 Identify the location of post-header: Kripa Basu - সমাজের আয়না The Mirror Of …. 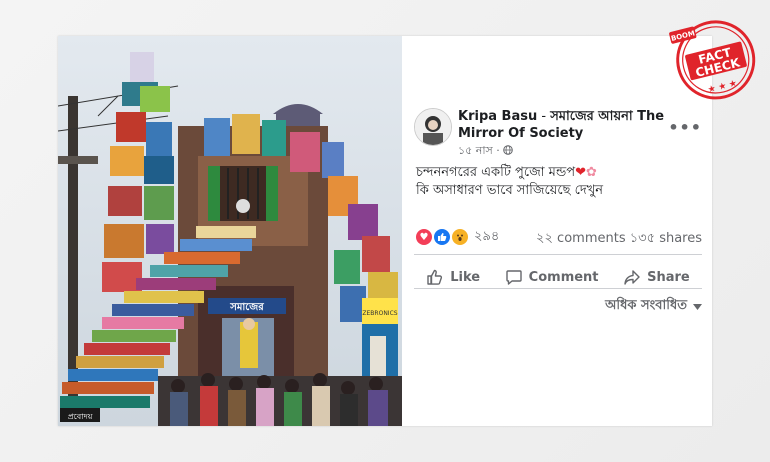
(563, 133).